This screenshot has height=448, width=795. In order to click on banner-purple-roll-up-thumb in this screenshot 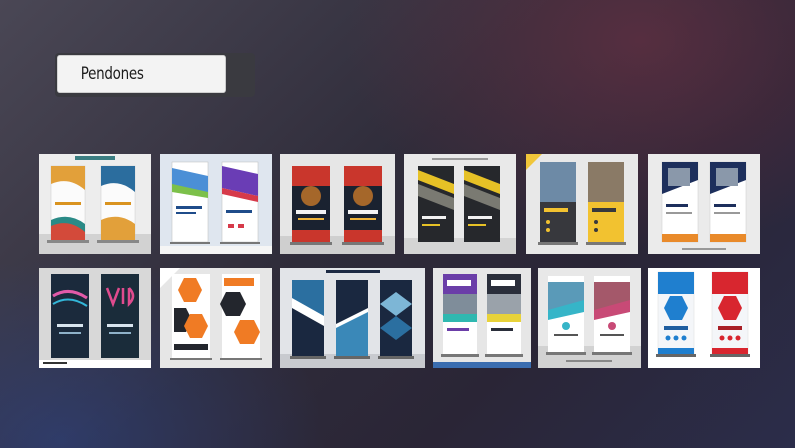, I will do `click(482, 318)`.